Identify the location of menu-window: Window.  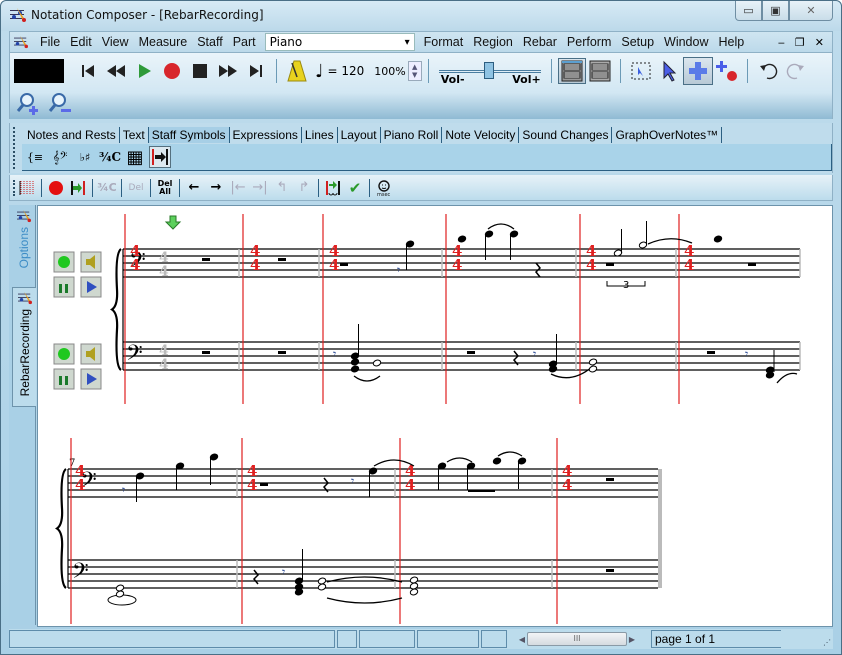
(686, 42).